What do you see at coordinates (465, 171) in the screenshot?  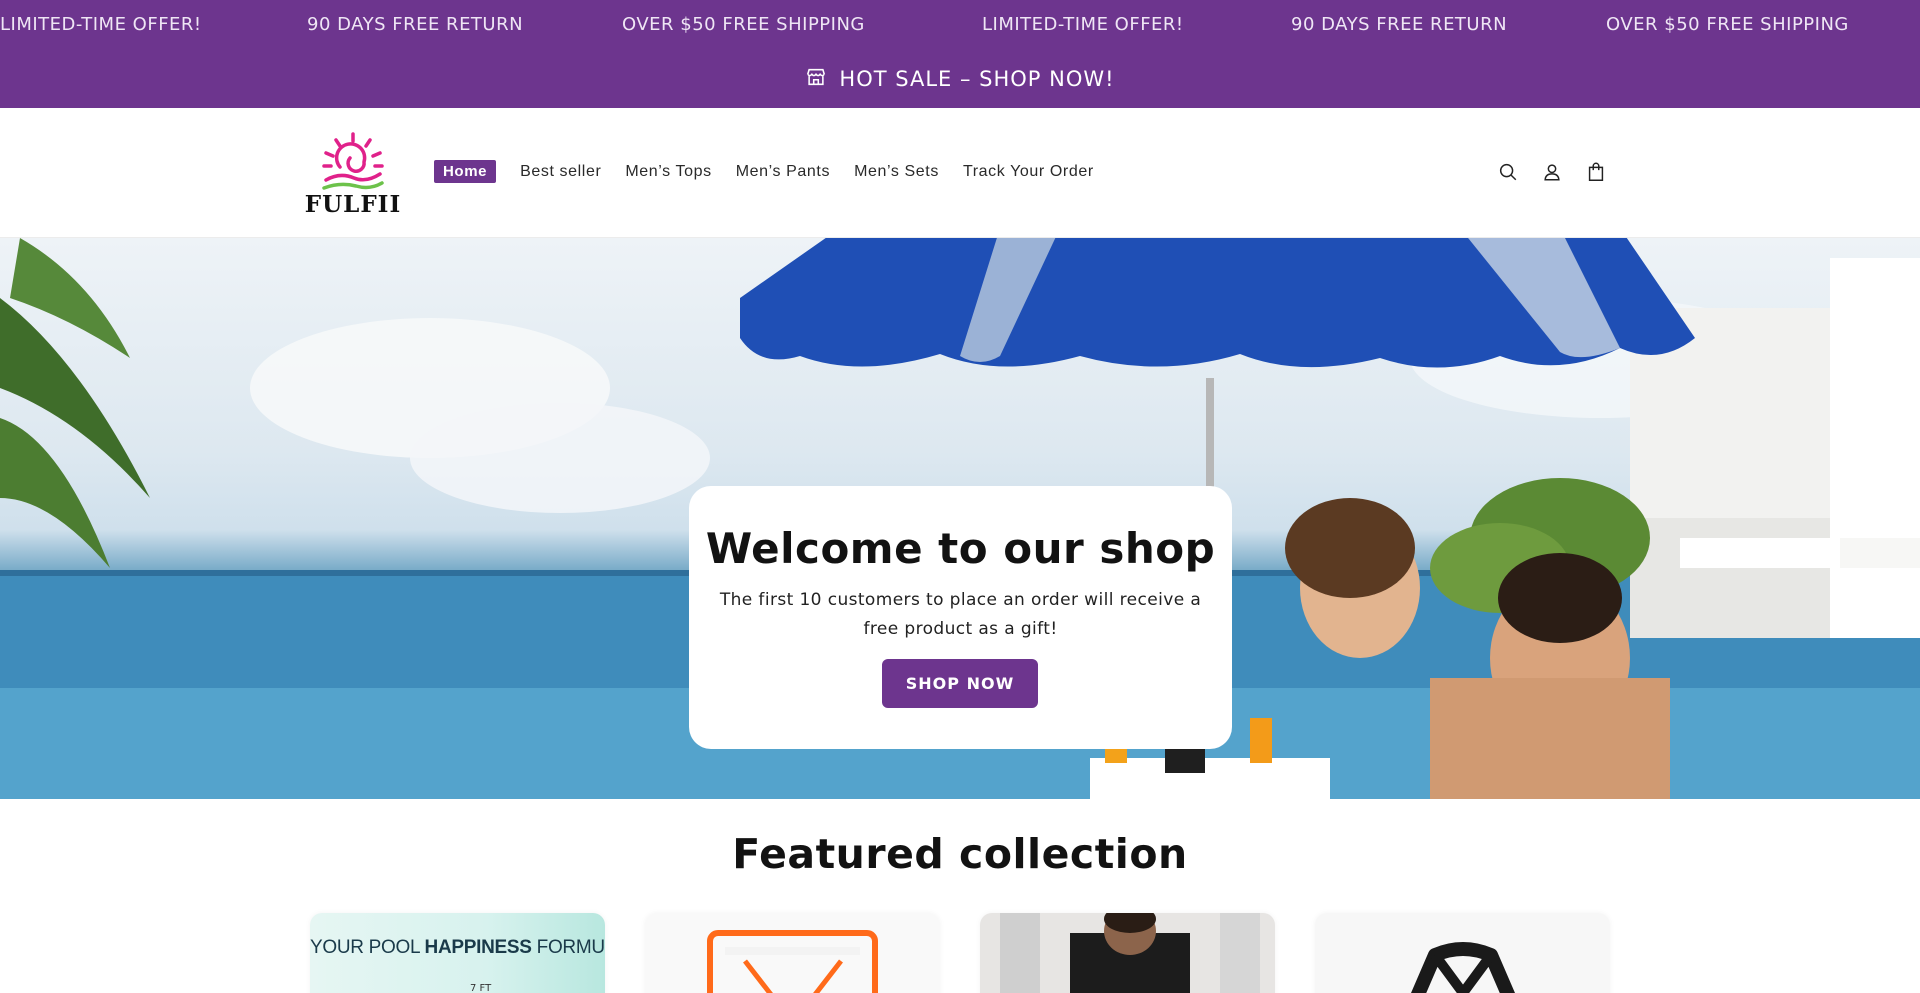 I see `nav-item-home: Home` at bounding box center [465, 171].